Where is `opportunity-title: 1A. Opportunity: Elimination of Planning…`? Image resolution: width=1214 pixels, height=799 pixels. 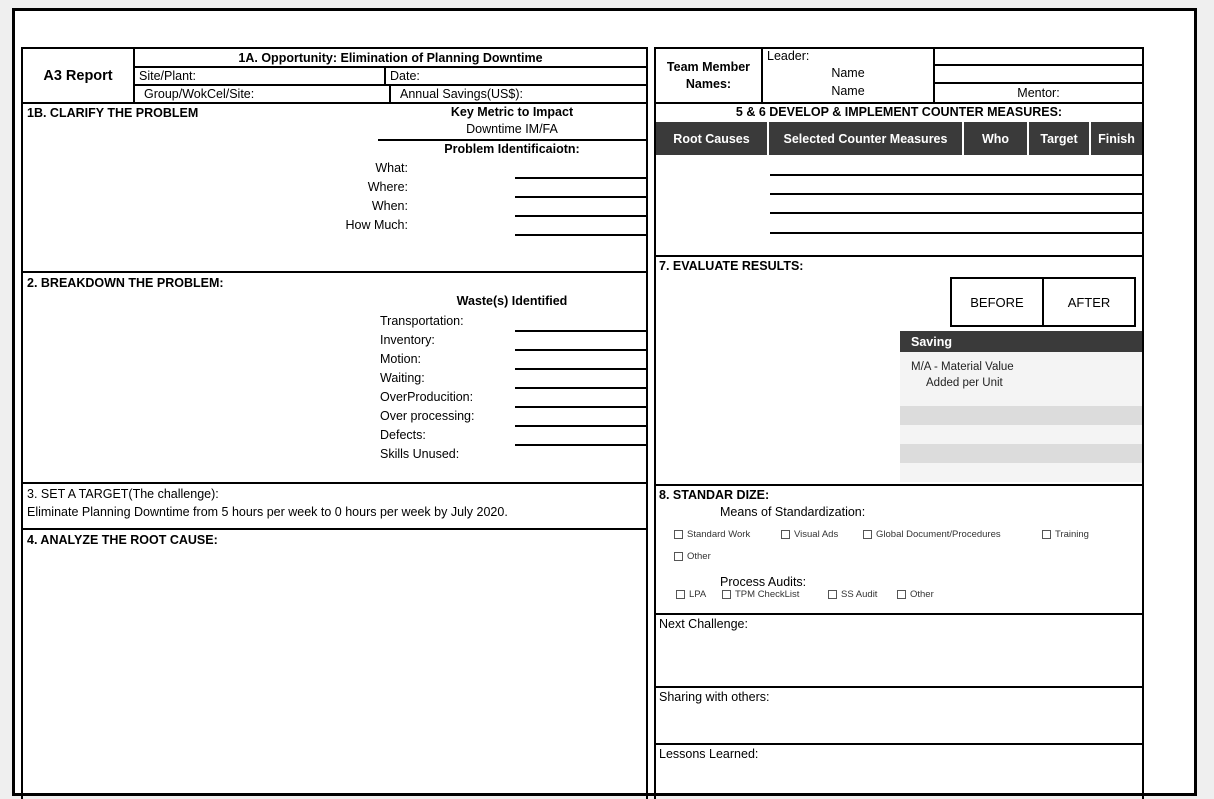
opportunity-title: 1A. Opportunity: Elimination of Planning… is located at coordinates (390, 58).